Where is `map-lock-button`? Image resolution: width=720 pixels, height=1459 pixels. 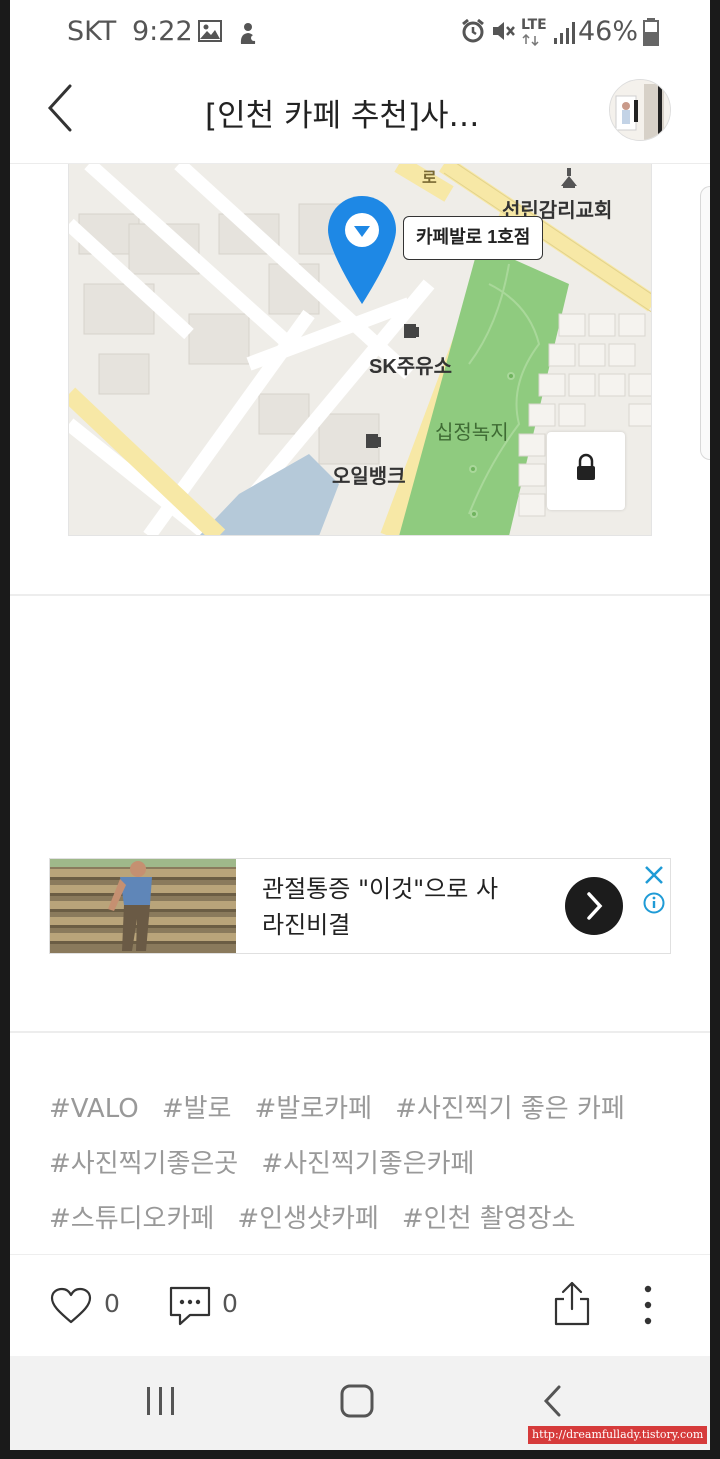 map-lock-button is located at coordinates (586, 471).